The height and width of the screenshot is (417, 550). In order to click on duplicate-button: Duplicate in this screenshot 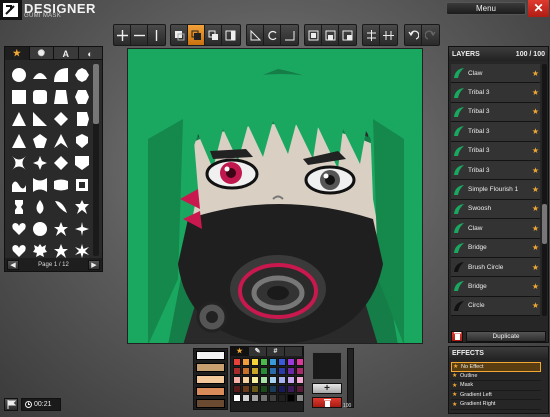, I will do `click(506, 336)`.